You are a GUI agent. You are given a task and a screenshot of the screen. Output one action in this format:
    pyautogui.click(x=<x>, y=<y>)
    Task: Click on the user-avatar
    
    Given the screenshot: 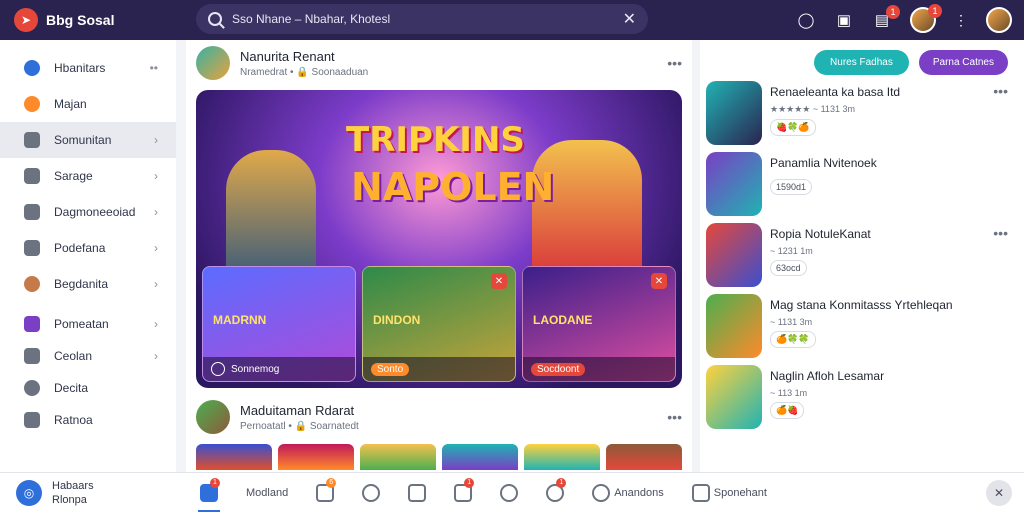 What is the action you would take?
    pyautogui.click(x=999, y=20)
    